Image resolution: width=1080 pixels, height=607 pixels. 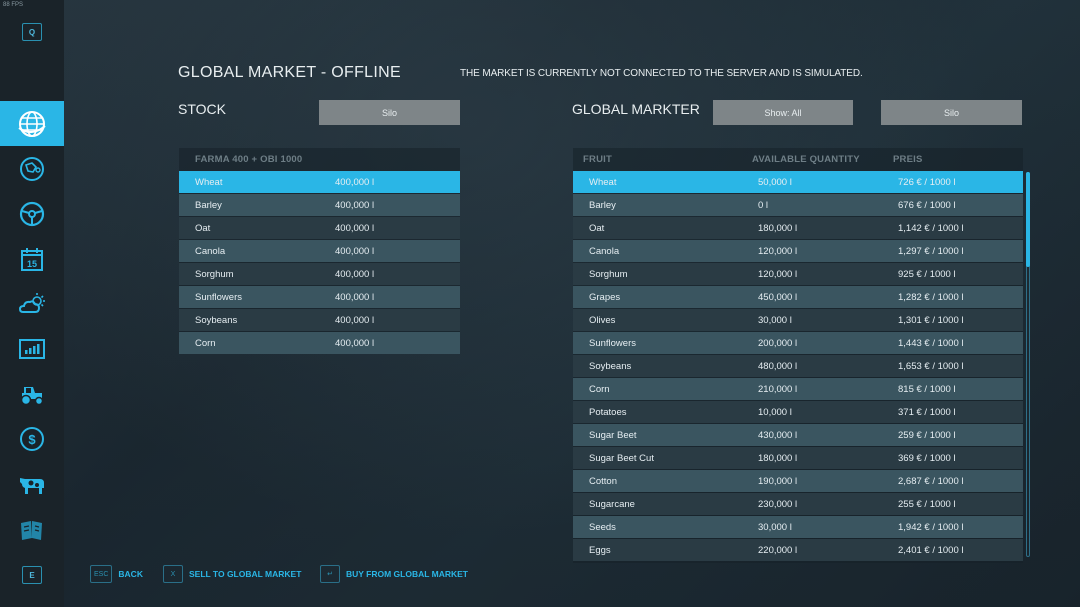 I want to click on sell-to-global-market-button: X SELL TO GLOBAL MARKET, so click(x=232, y=574).